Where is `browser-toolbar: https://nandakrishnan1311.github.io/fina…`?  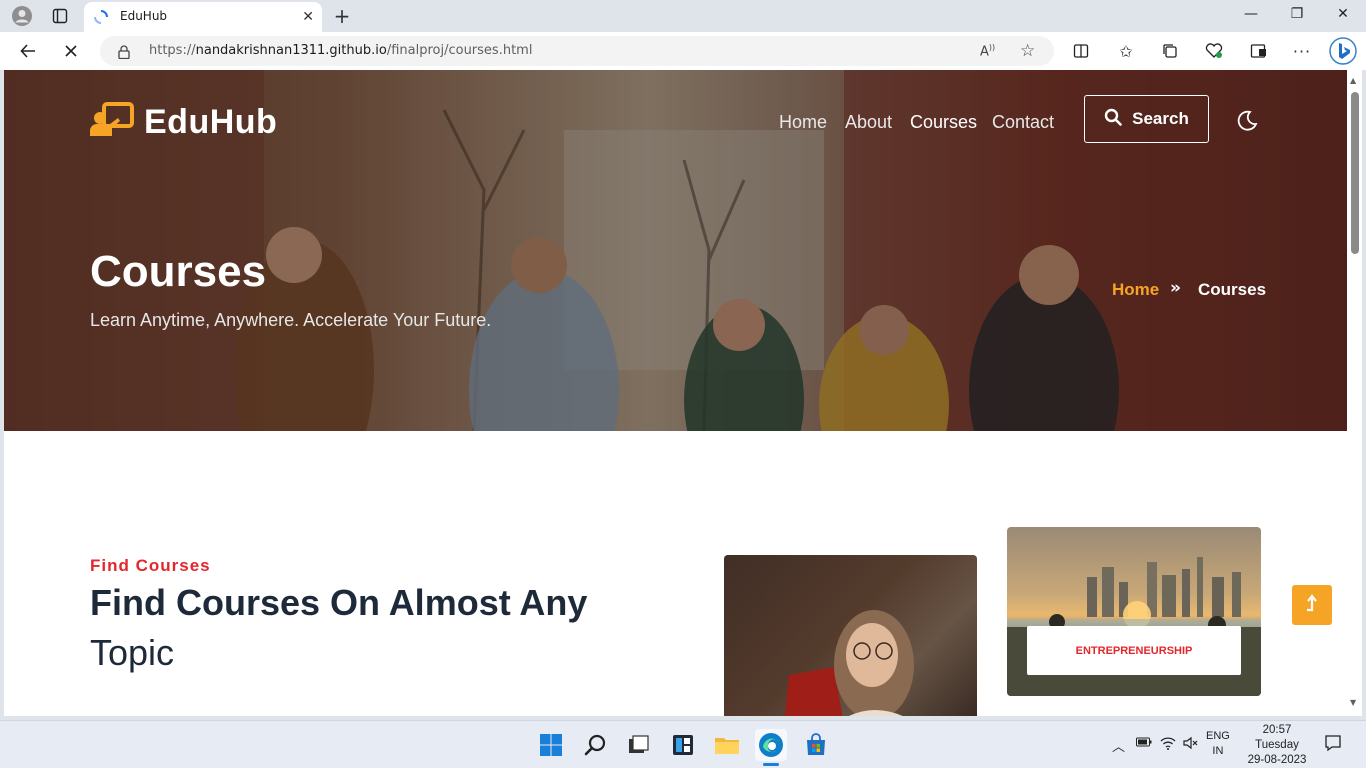
browser-toolbar: https://nandakrishnan1311.github.io/fina… is located at coordinates (683, 51).